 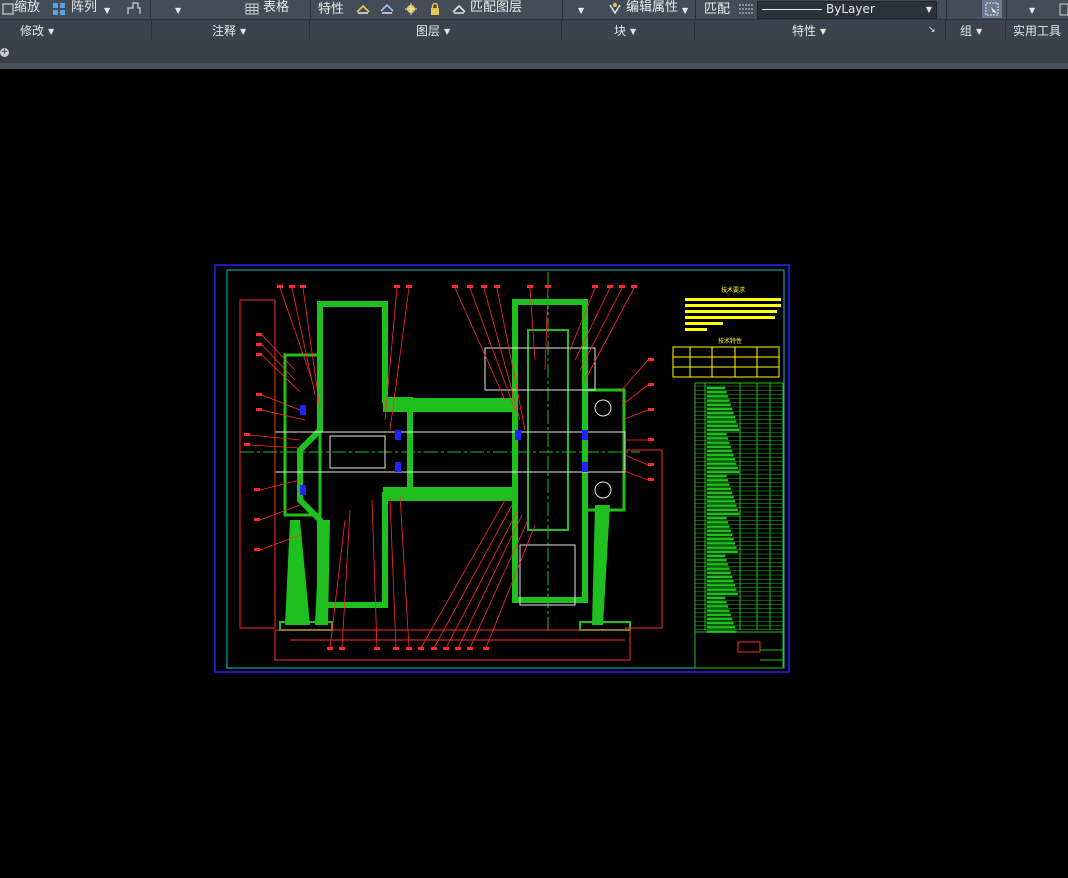 What do you see at coordinates (745, 8) in the screenshot?
I see `linetype-icon` at bounding box center [745, 8].